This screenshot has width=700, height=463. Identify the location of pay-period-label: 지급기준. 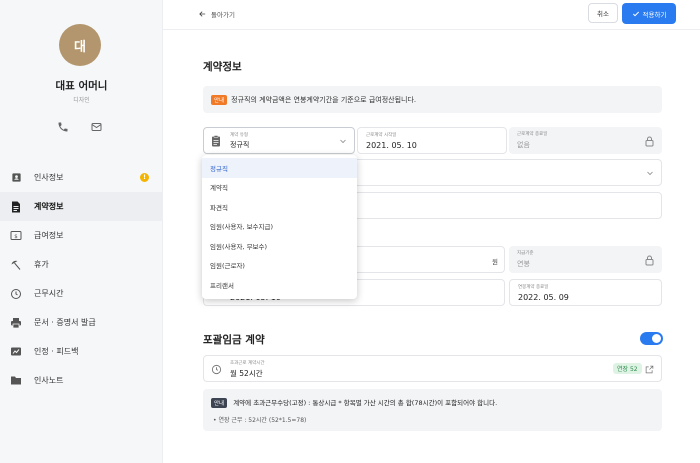
(525, 253).